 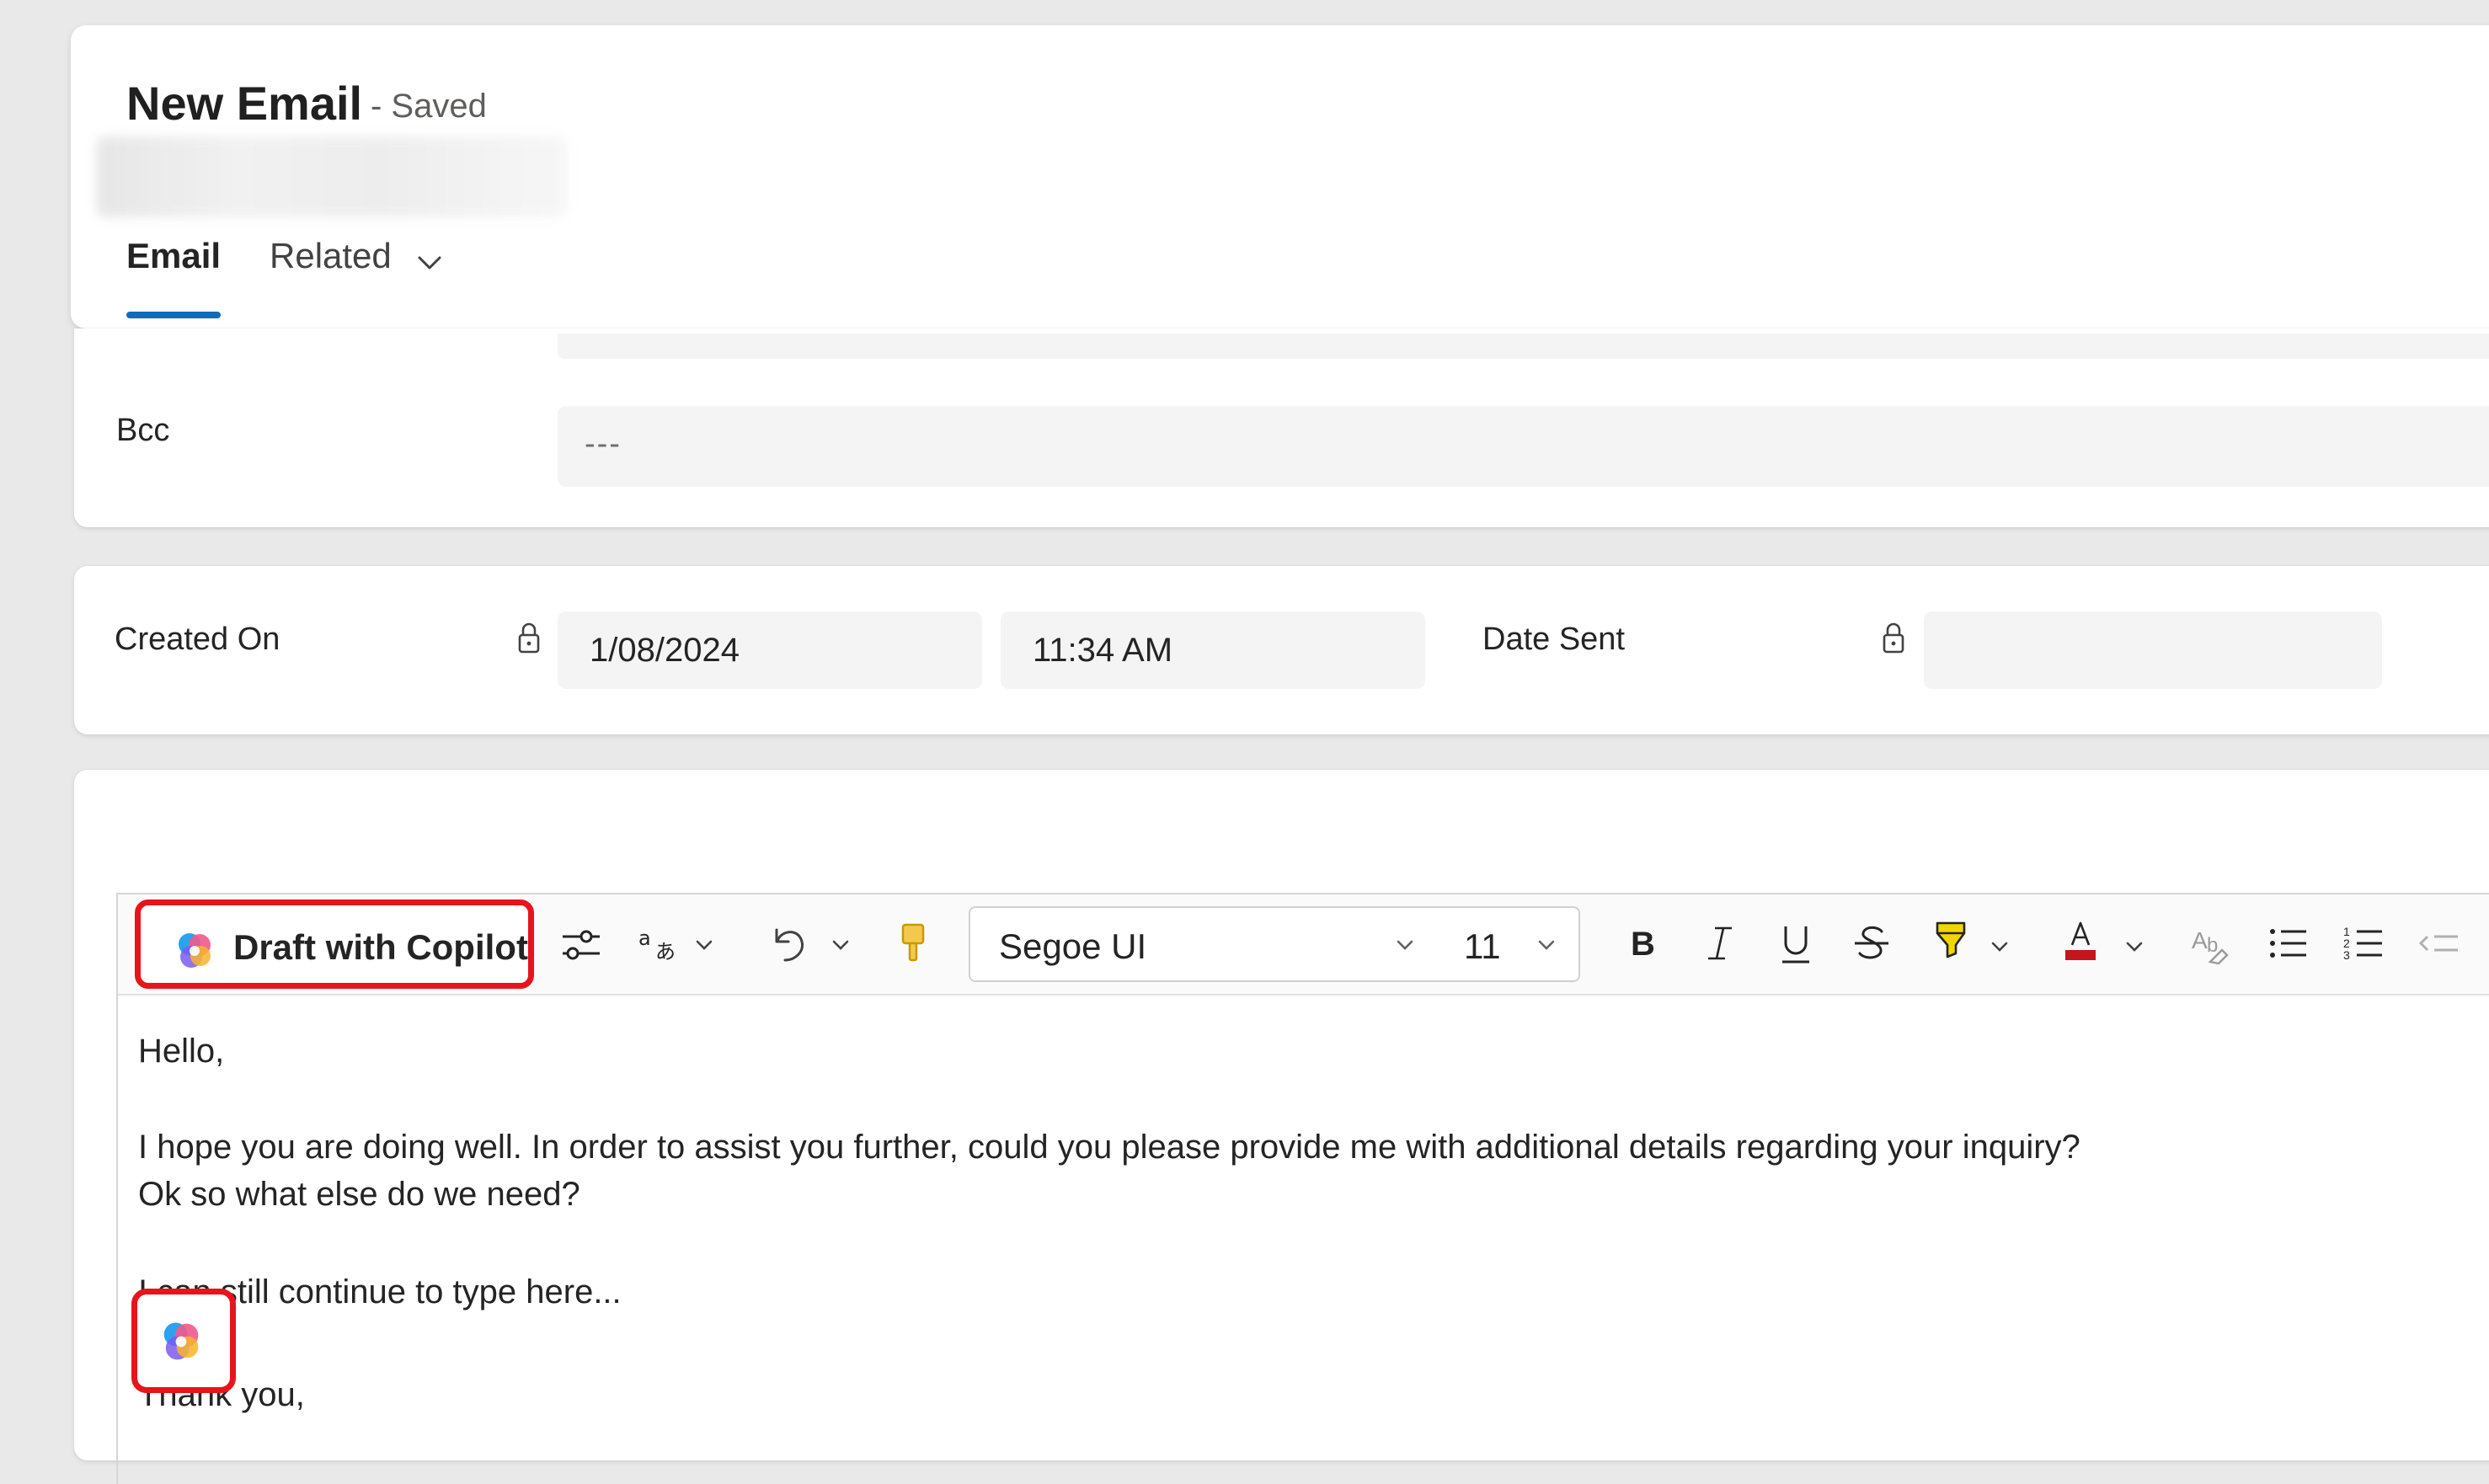 I want to click on created-on-time: 11:34 AM, so click(x=1103, y=651).